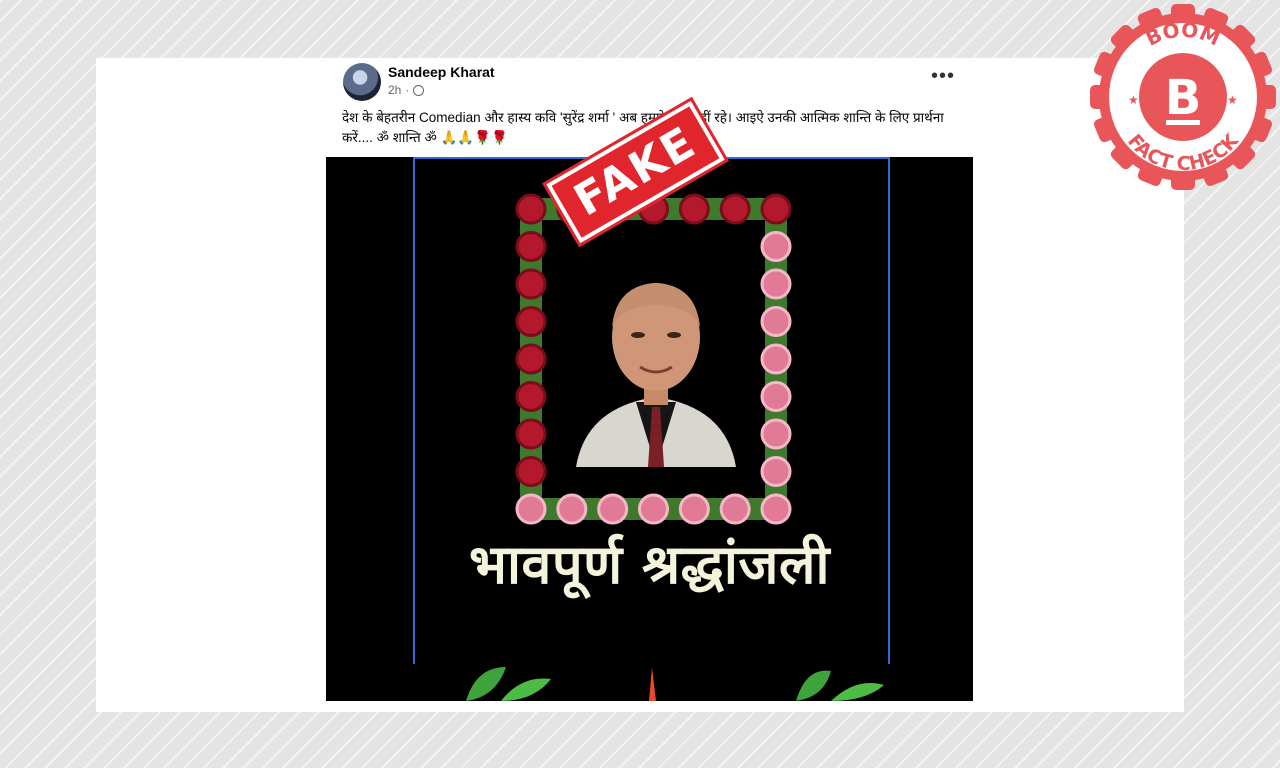  I want to click on portrait-photo, so click(656, 367).